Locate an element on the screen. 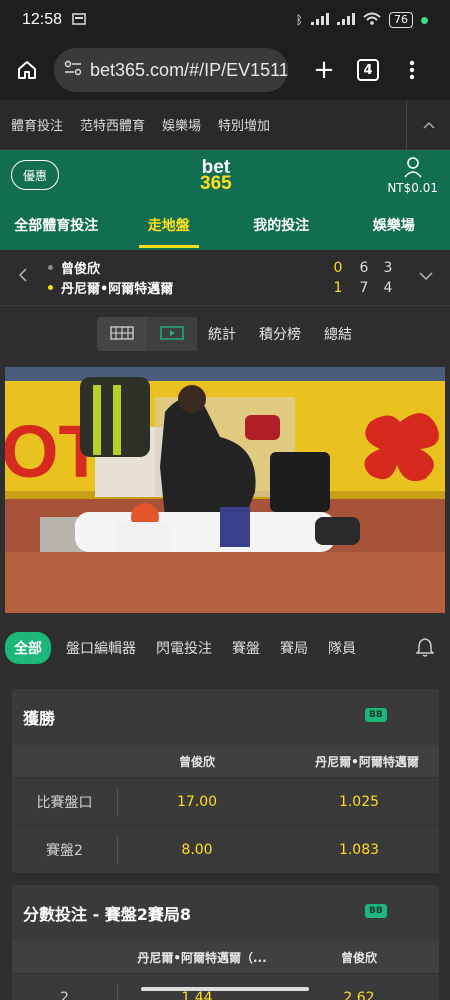 This screenshot has width=450, height=1000. column-player2: 曾俊欣 is located at coordinates (358, 957).